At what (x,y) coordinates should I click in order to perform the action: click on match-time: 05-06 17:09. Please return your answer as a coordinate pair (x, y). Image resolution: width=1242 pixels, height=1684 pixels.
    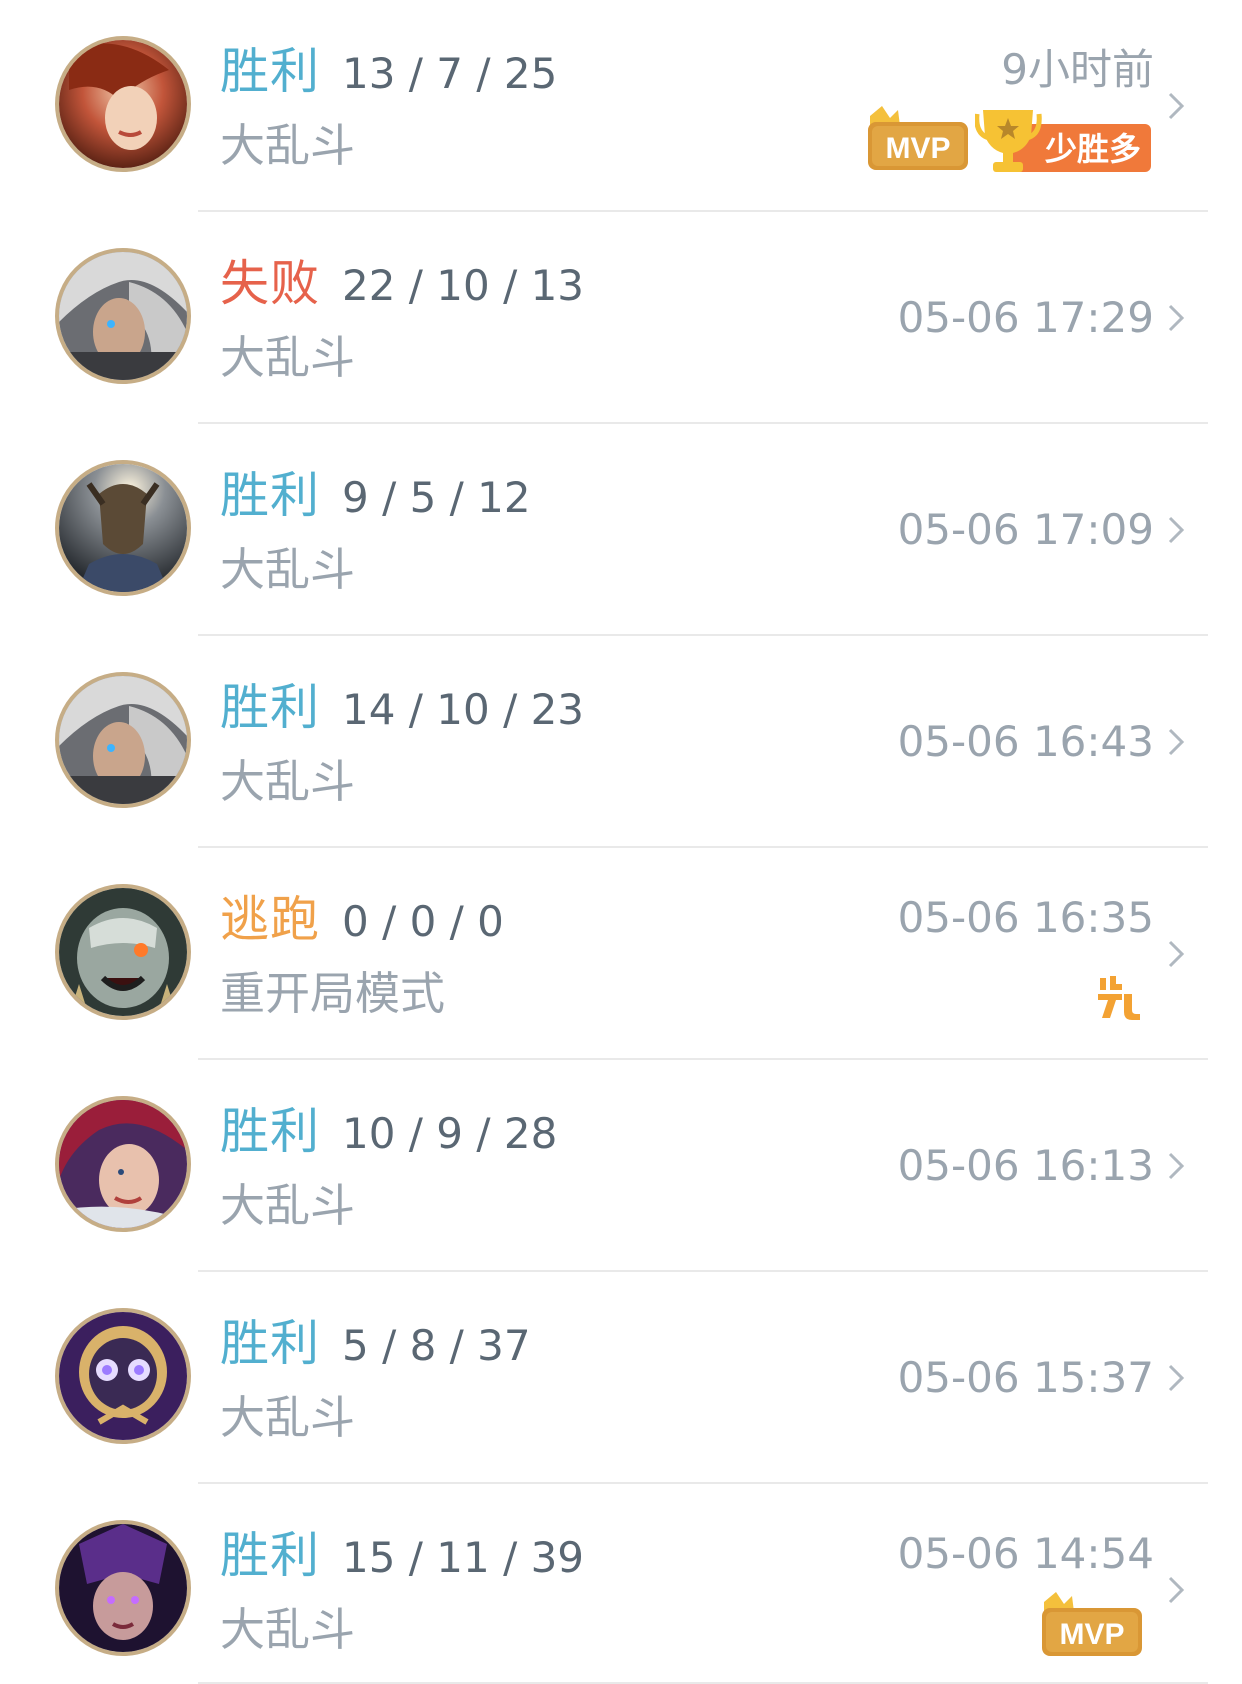
    Looking at the image, I should click on (1025, 529).